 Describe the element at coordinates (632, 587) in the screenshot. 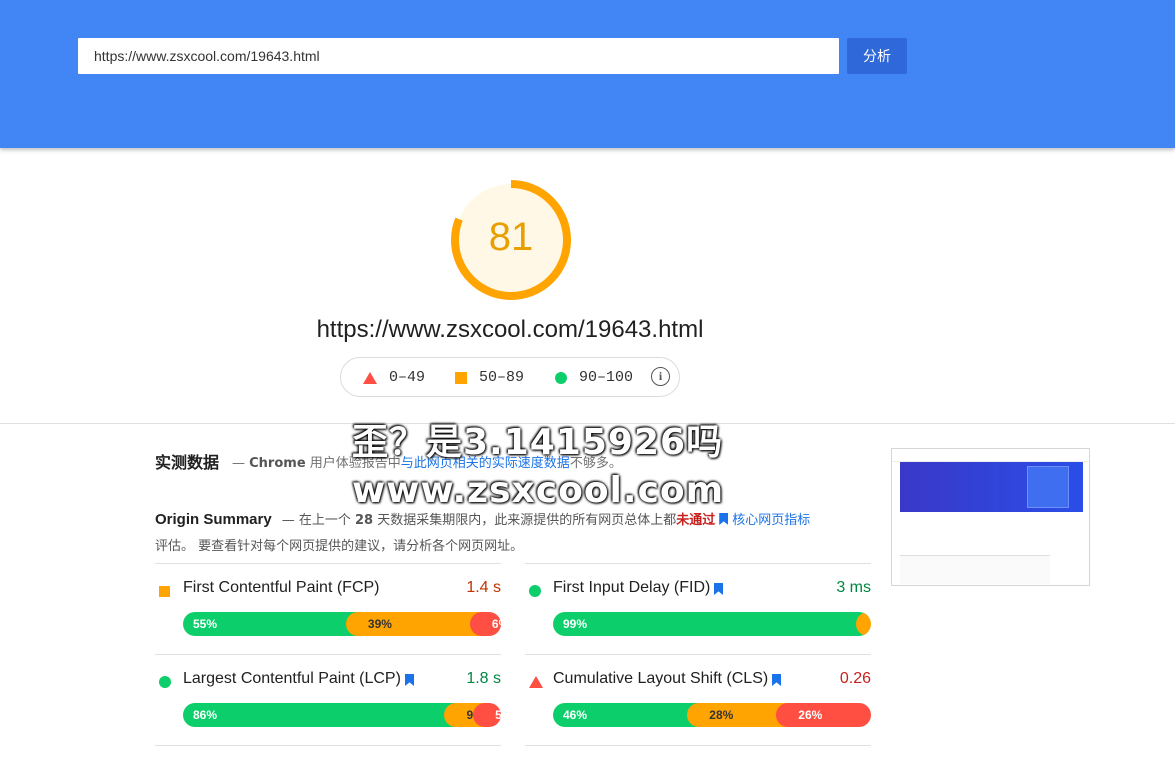

I see `metric-name: First Input Delay (FID)` at that location.